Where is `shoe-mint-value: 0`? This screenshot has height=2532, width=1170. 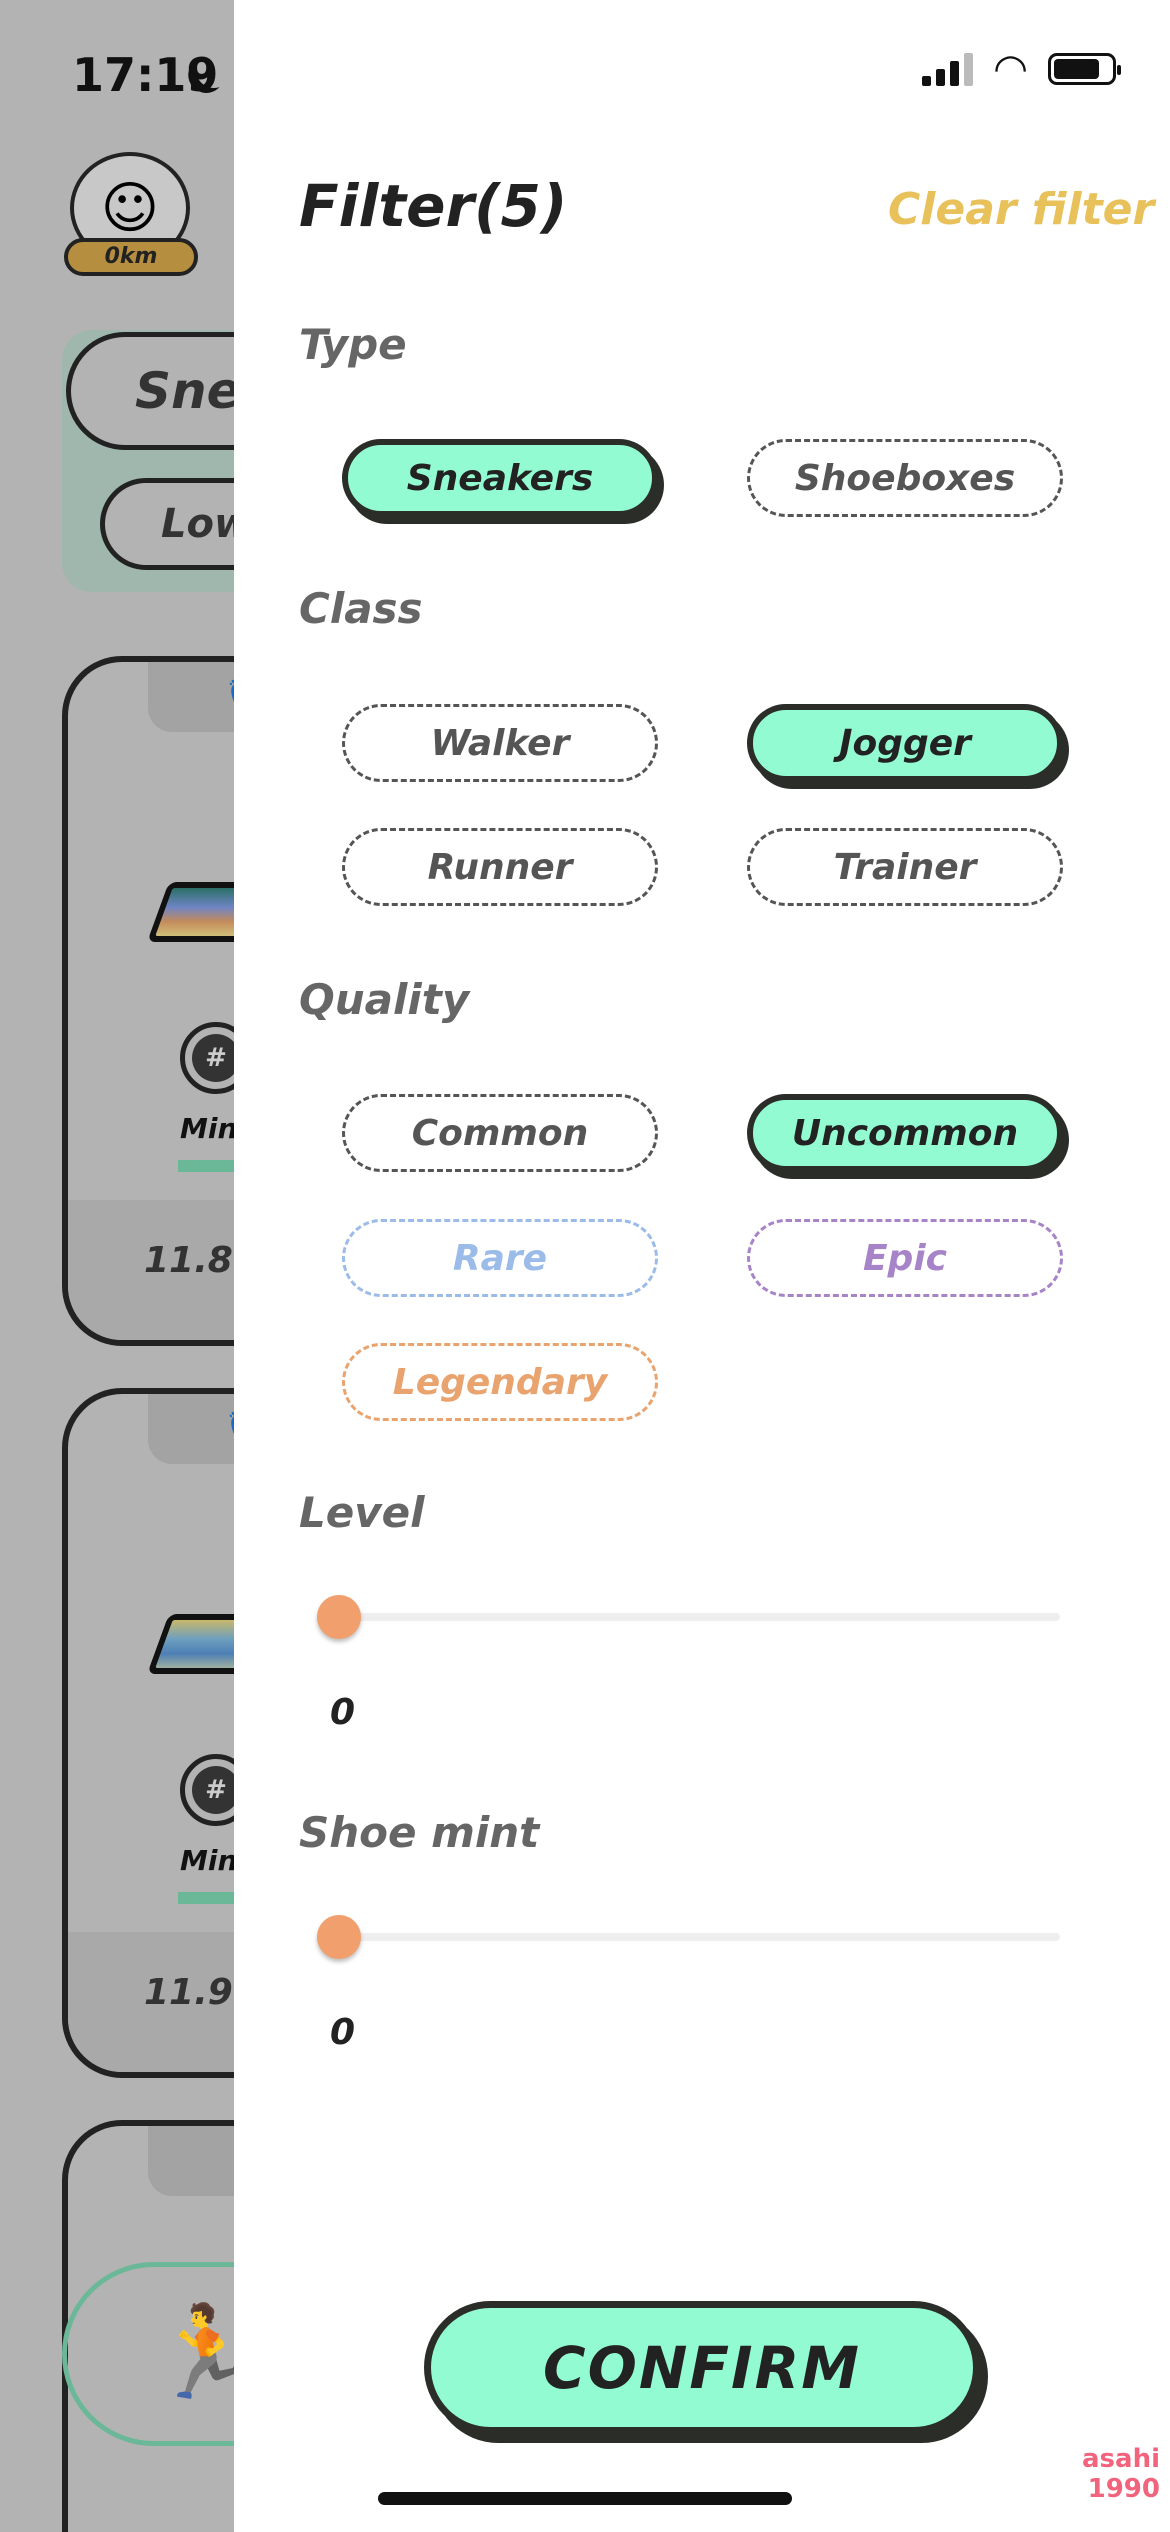
shoe-mint-value: 0 is located at coordinates (343, 2032).